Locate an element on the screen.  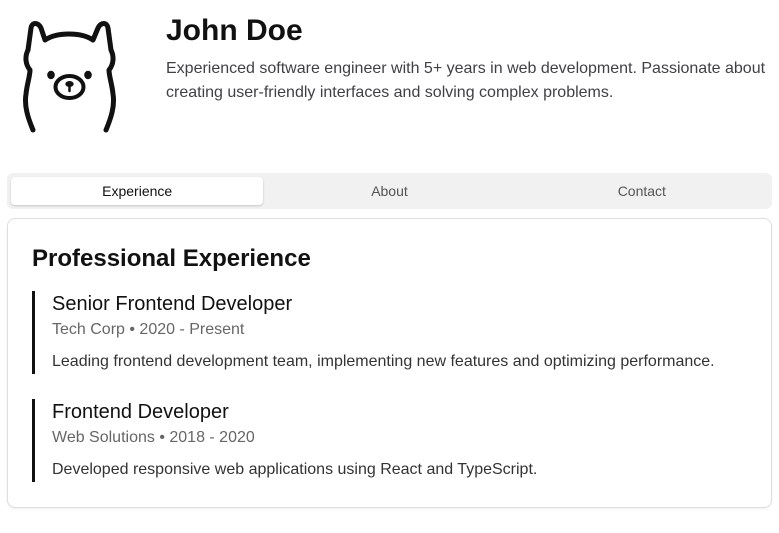
job-title: Frontend Developer is located at coordinates (140, 412).